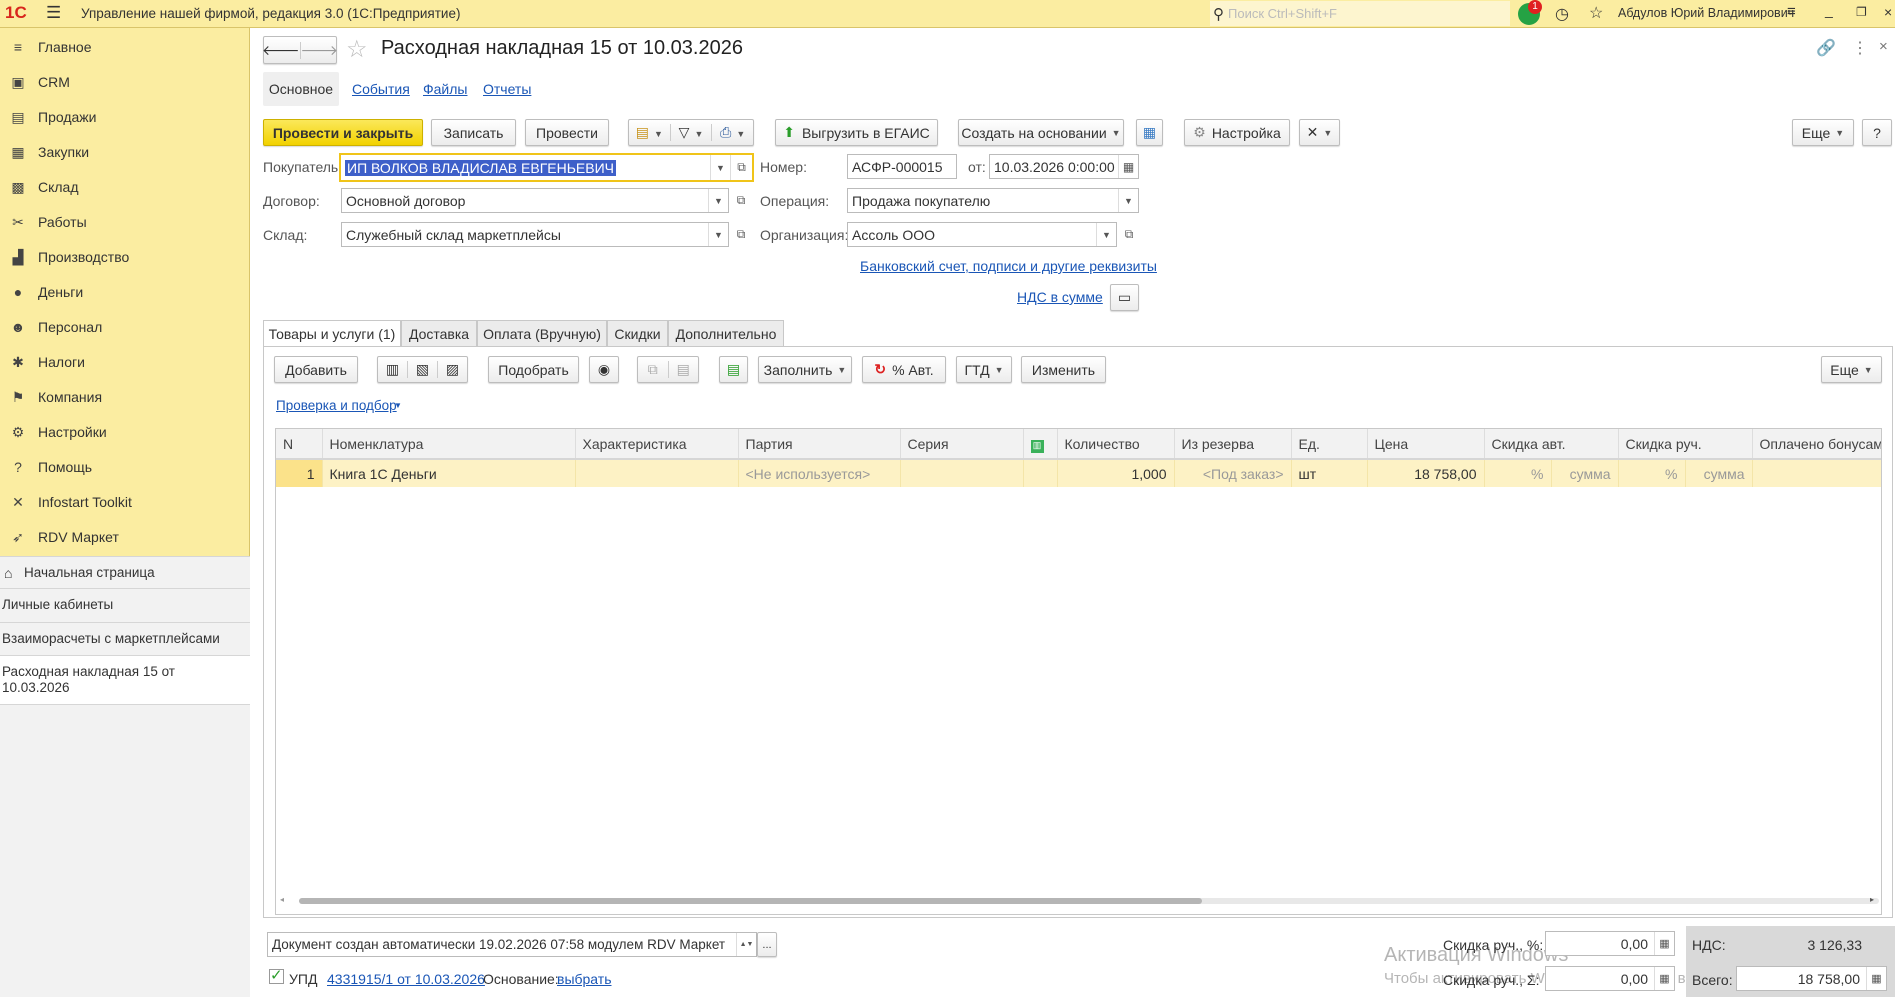 Image resolution: width=1895 pixels, height=997 pixels. What do you see at coordinates (125, 327) in the screenshot?
I see `sidebar-item: ☻ Персонал` at bounding box center [125, 327].